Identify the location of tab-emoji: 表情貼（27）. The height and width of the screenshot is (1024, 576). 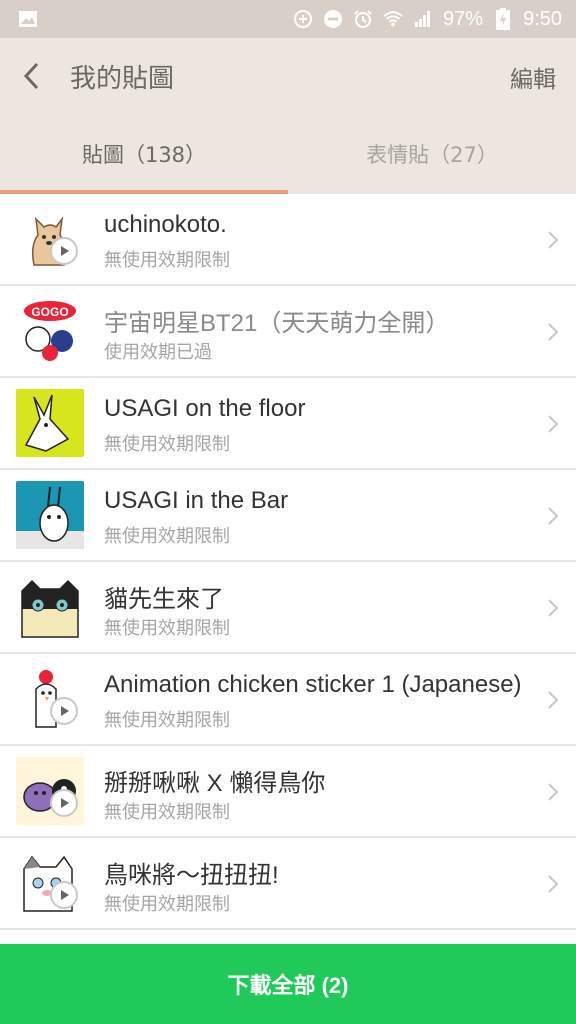
(432, 154).